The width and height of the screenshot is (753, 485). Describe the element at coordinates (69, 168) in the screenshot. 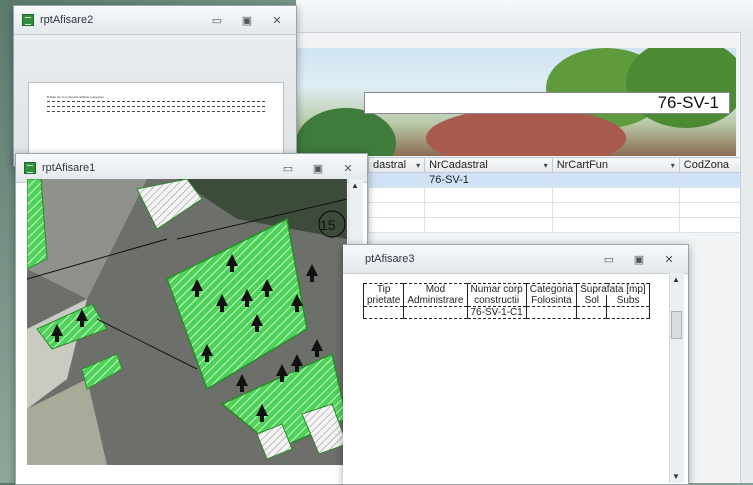

I see `window-title: rptAfisare1` at that location.